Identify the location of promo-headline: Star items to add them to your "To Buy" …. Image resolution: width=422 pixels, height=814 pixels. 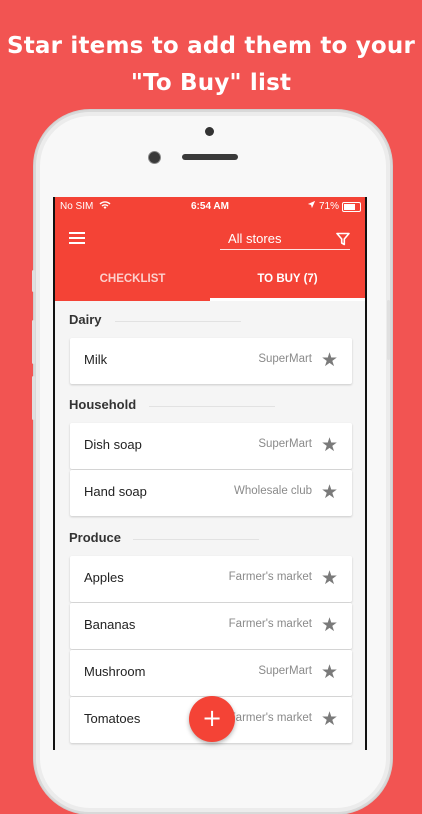
(211, 65).